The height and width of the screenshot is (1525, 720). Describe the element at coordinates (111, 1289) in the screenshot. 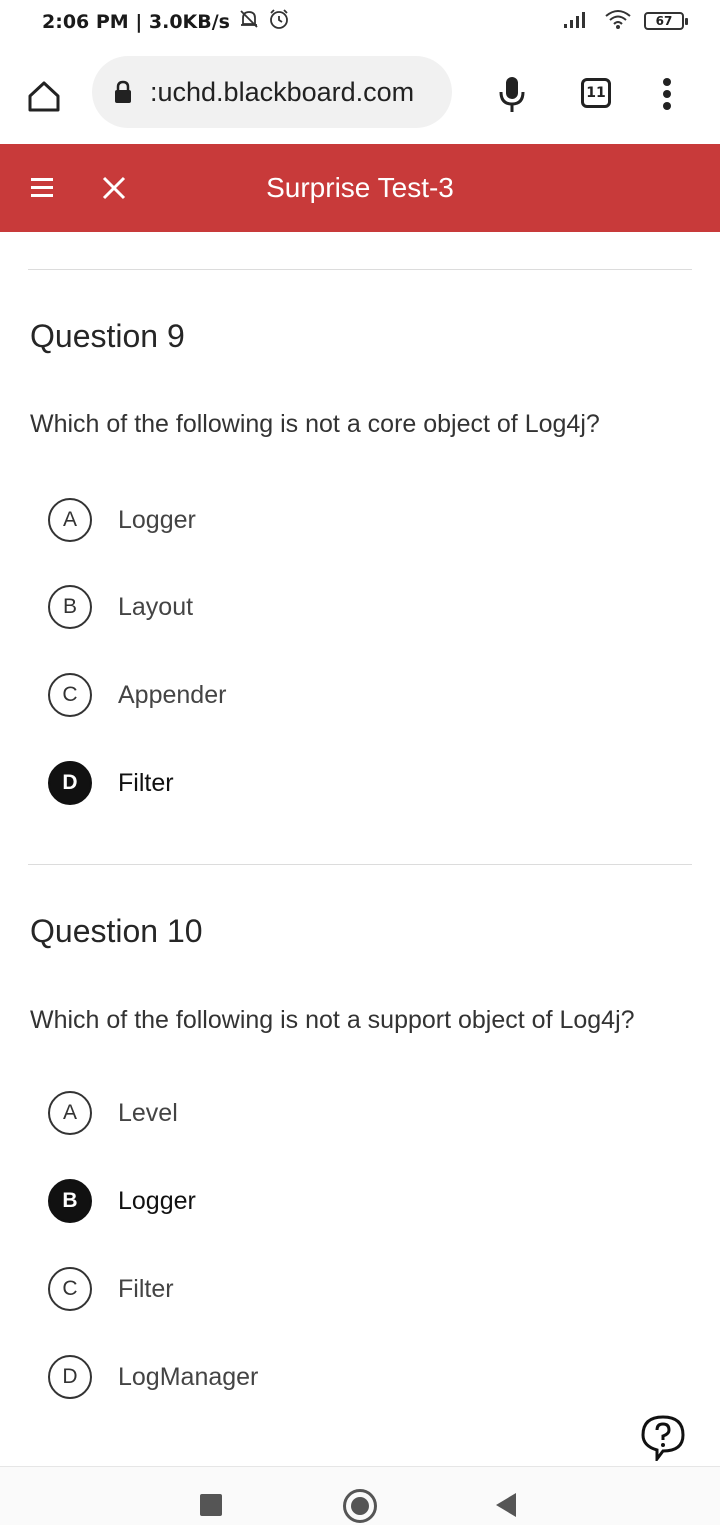

I see `option-c: C Filter` at that location.